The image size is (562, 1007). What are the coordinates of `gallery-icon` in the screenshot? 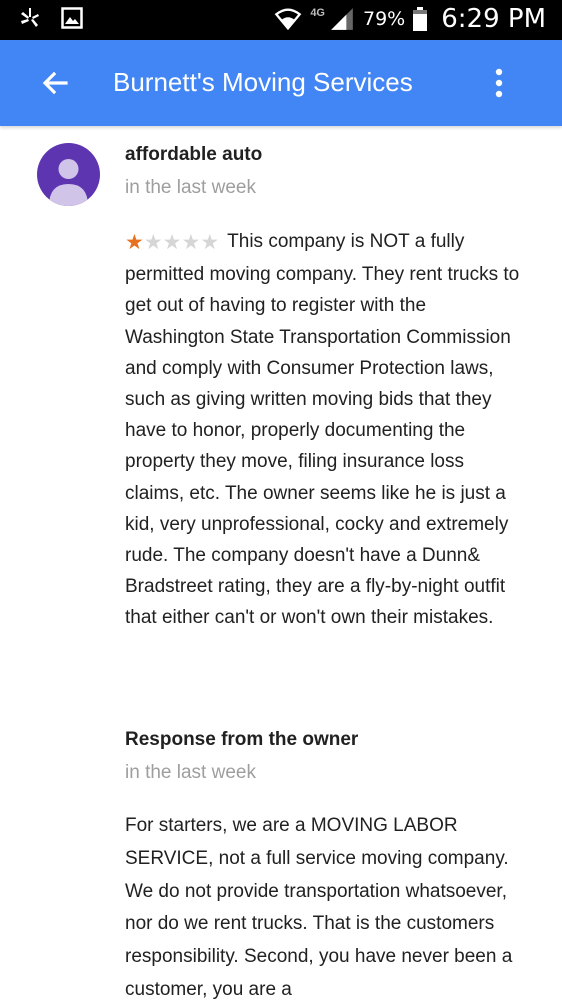 It's located at (72, 18).